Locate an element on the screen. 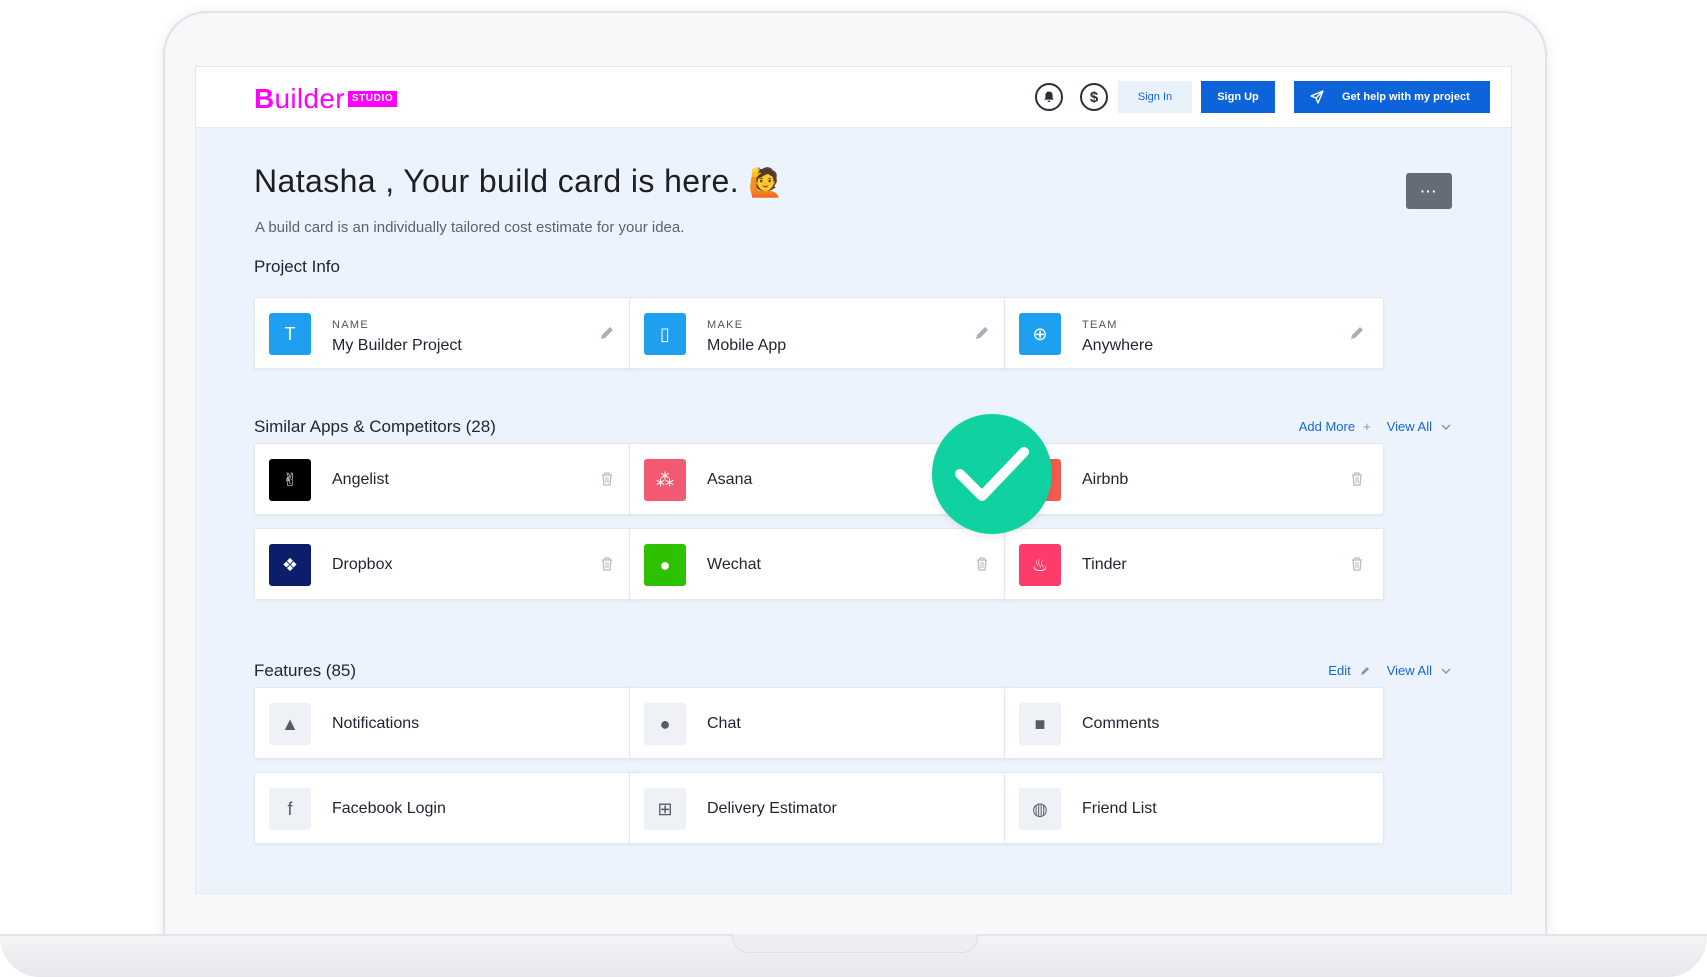 The height and width of the screenshot is (977, 1707). pencil-icon is located at coordinates (1364, 670).